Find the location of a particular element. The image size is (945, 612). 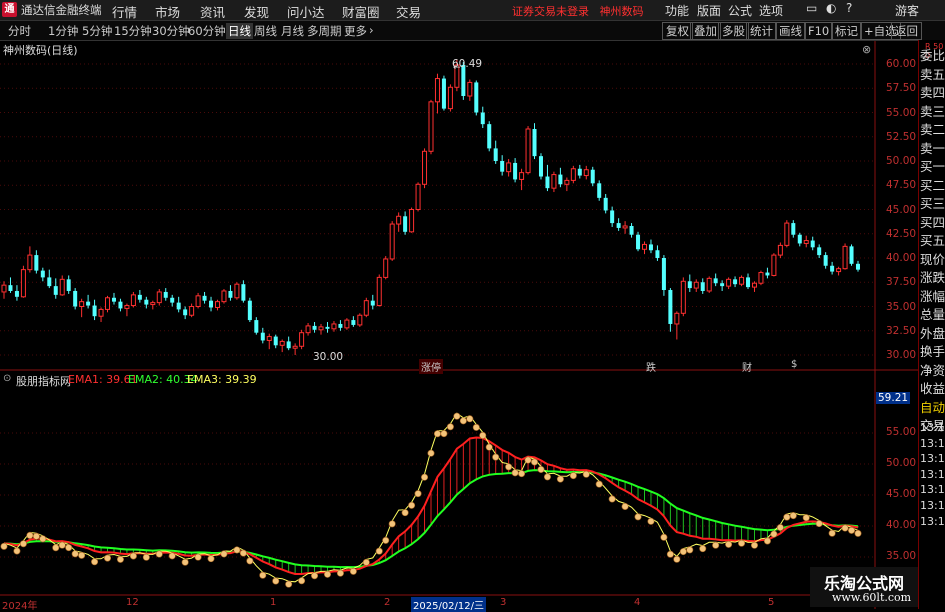

period-30min: 30分钟 is located at coordinates (171, 31).